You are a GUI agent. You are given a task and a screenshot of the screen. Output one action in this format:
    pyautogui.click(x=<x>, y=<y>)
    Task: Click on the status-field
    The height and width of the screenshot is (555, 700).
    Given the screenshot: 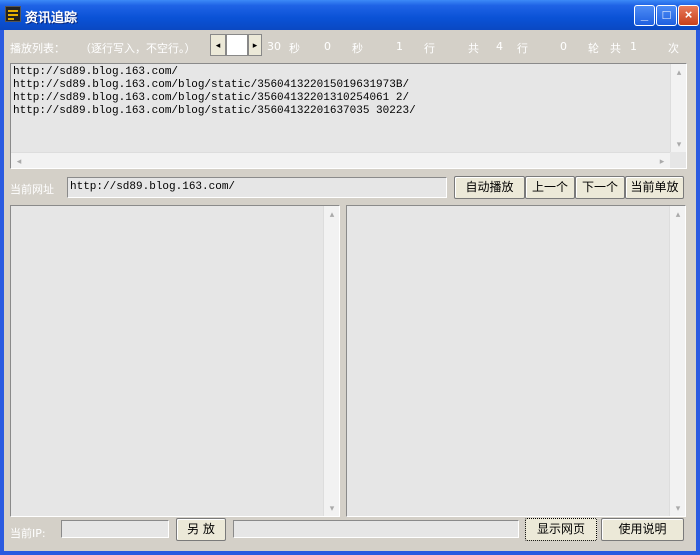 What is the action you would take?
    pyautogui.click(x=376, y=529)
    